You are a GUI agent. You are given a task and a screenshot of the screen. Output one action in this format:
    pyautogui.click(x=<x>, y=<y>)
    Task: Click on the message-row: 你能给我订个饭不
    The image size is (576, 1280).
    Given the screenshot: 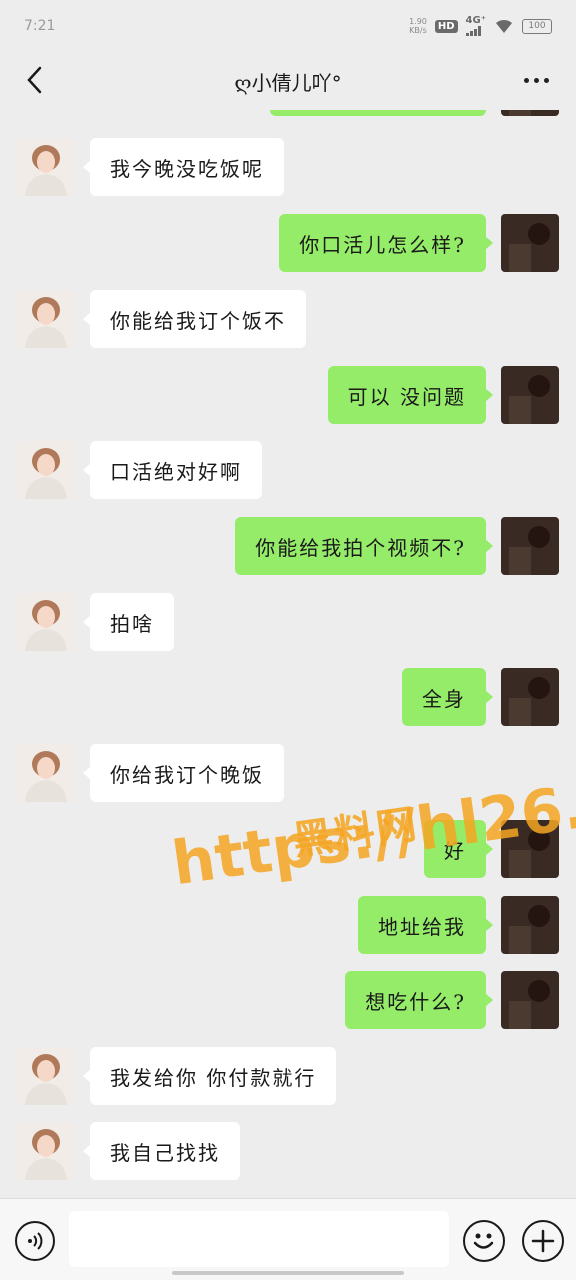 What is the action you would take?
    pyautogui.click(x=288, y=319)
    